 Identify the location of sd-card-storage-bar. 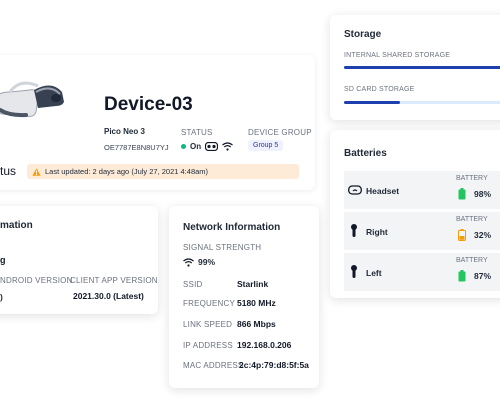
(422, 102).